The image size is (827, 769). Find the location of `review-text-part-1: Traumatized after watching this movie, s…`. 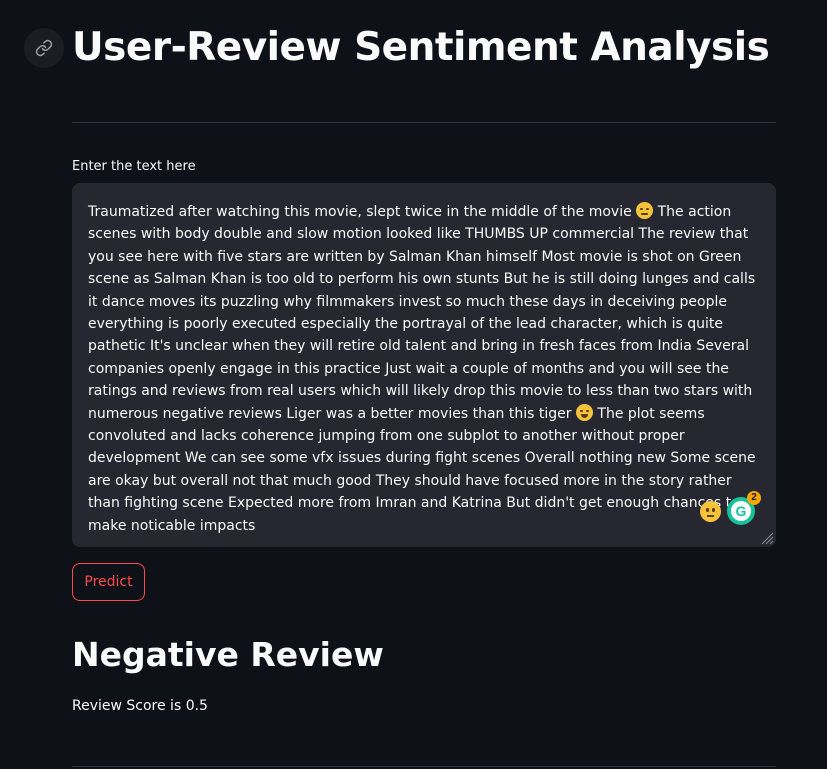

review-text-part-1: Traumatized after watching this movie, s… is located at coordinates (360, 212).